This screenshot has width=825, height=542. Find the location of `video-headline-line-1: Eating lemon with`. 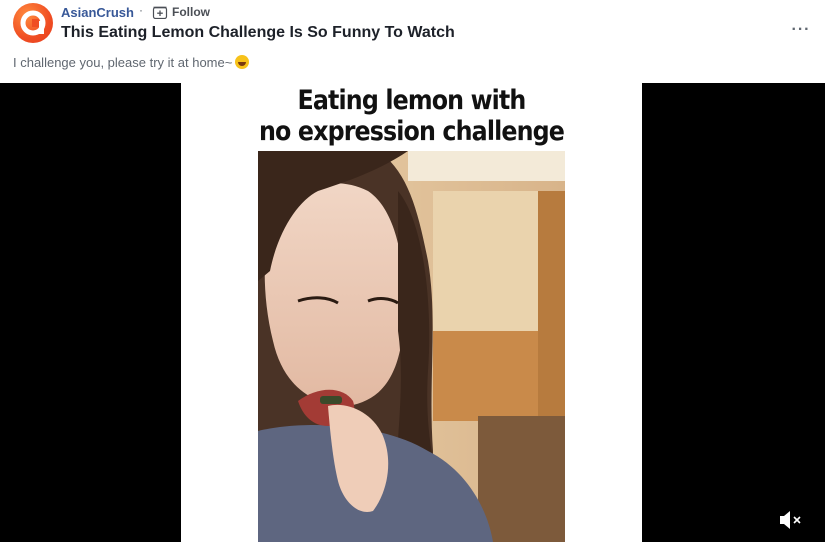

video-headline-line-1: Eating lemon with is located at coordinates (412, 100).